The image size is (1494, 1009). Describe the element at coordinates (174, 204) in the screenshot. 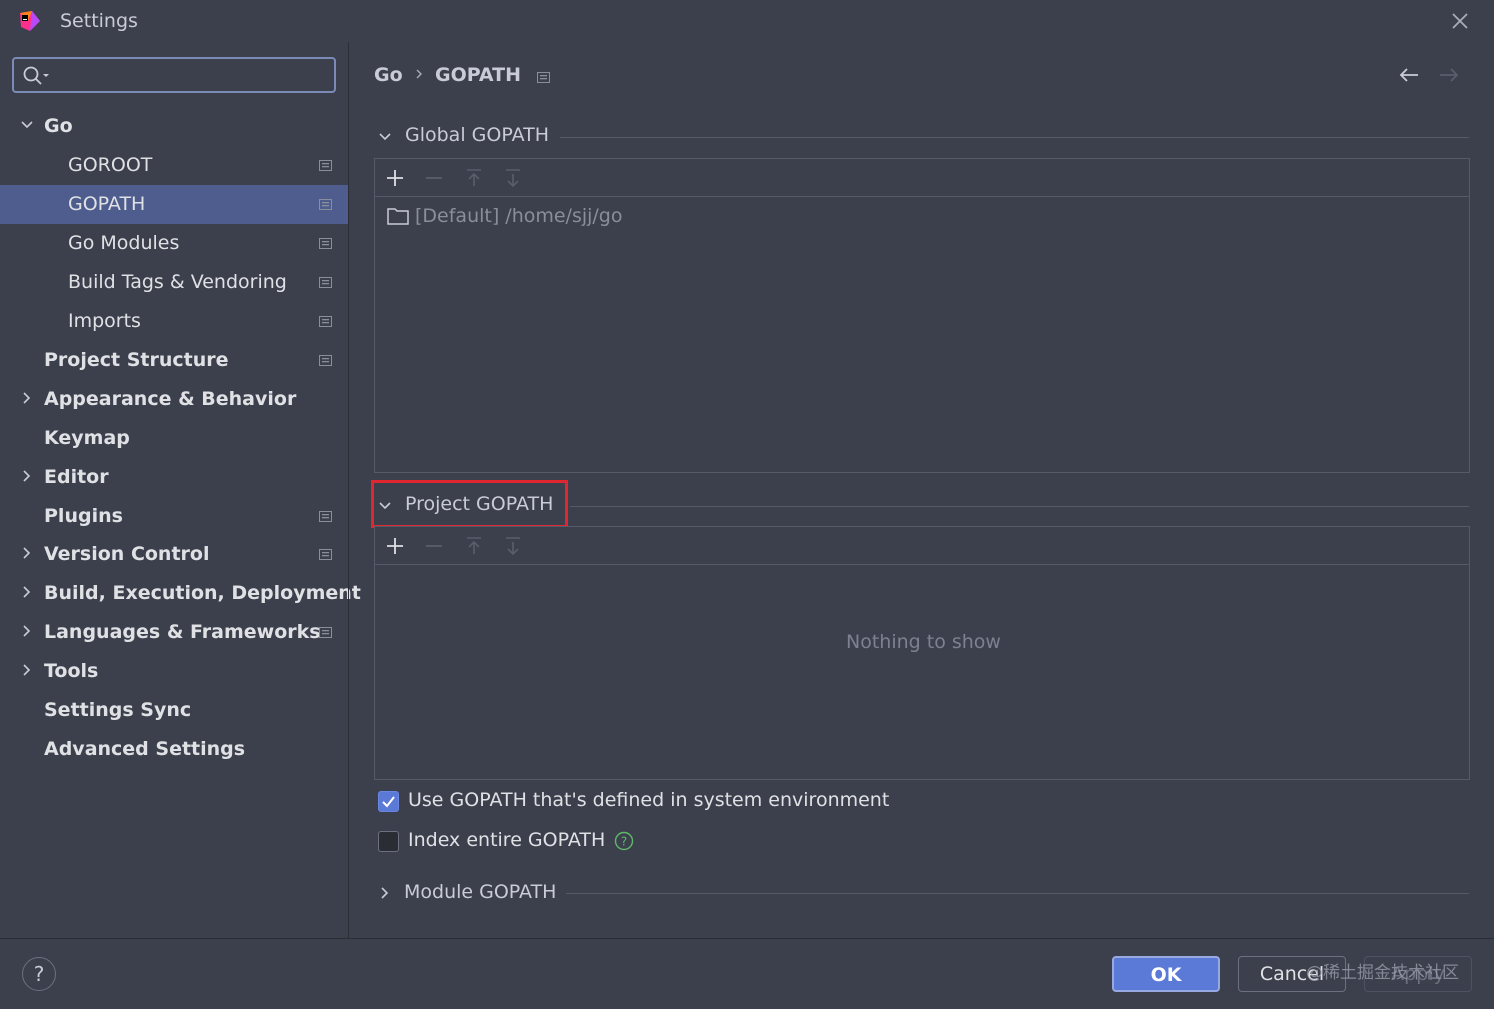

I see `sidebar-item-gopath: GOPATH` at that location.